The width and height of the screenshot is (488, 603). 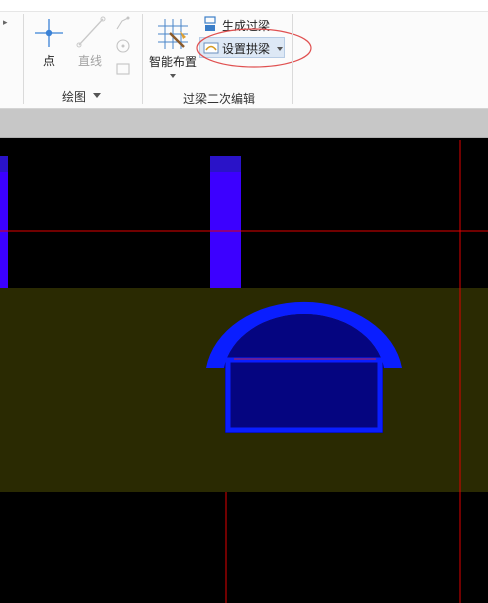 I want to click on line-button: 直线, so click(x=92, y=42).